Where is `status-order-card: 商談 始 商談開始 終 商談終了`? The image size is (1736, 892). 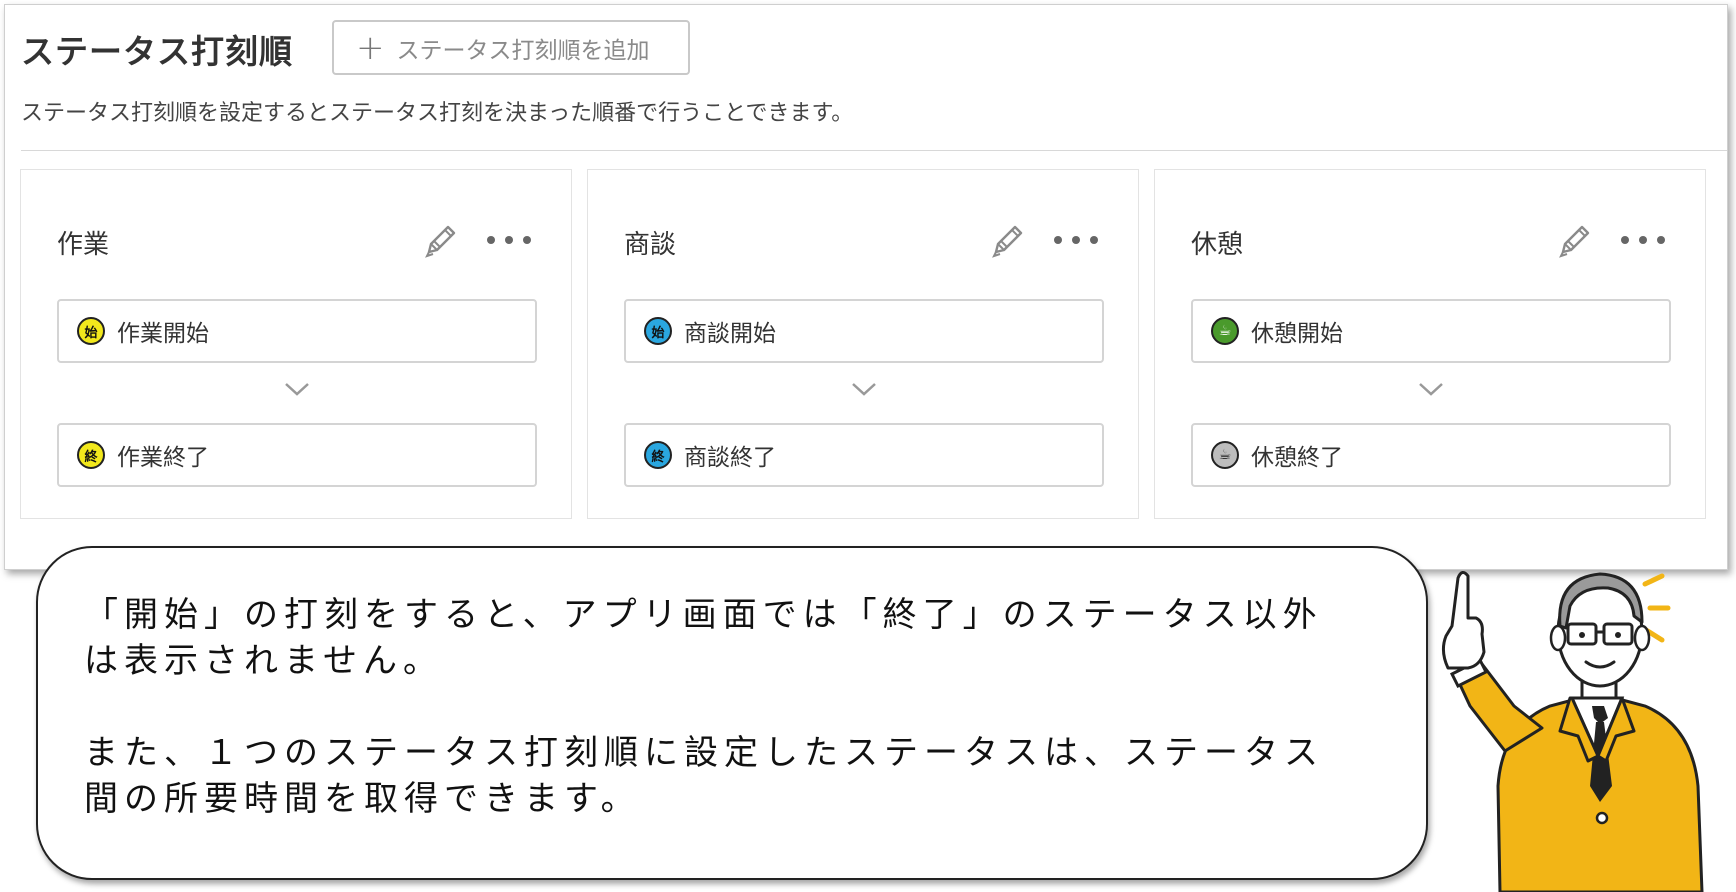
status-order-card: 商談 始 商談開始 終 商談終了 is located at coordinates (863, 344).